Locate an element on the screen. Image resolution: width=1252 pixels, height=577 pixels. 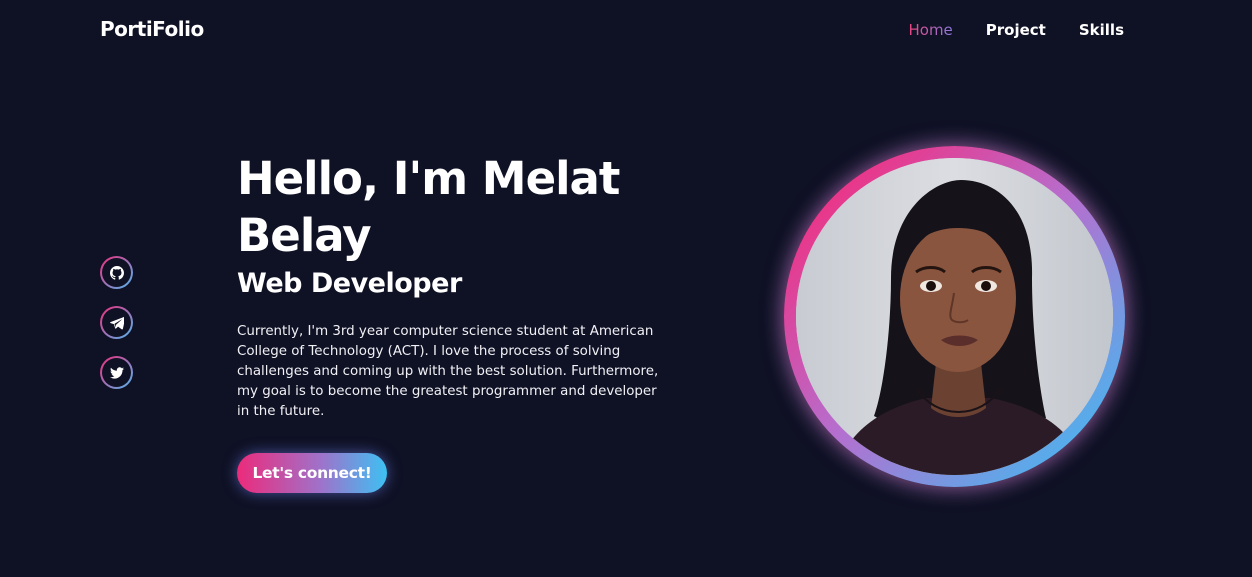
hero-heading: Hello, I'm Melat Belay is located at coordinates (428, 207).